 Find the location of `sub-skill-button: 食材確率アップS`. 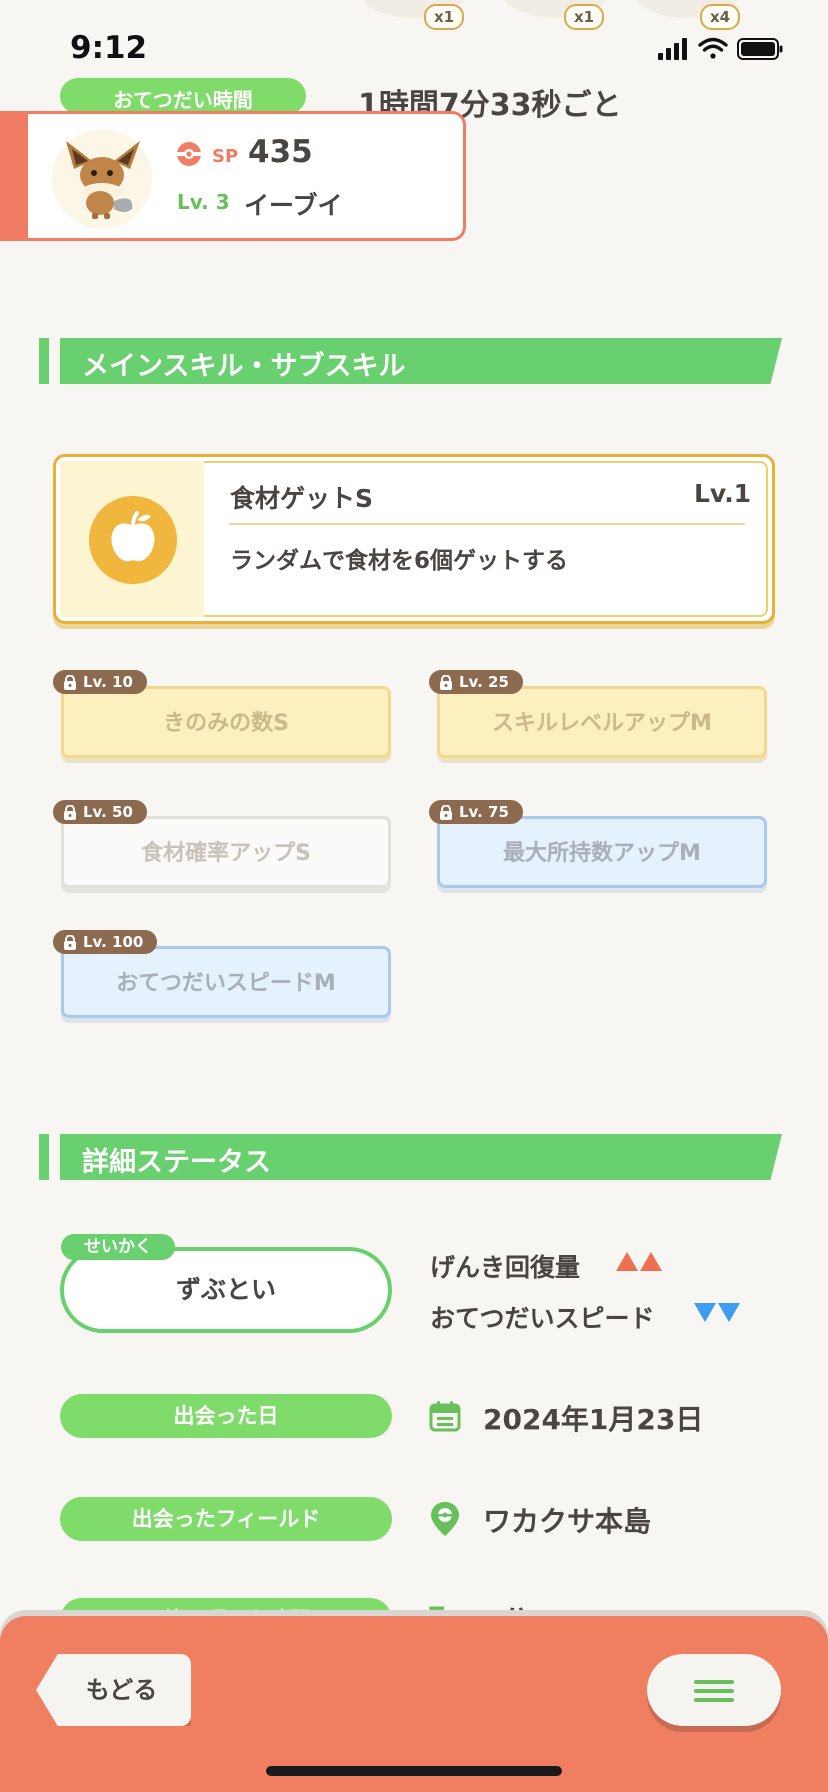

sub-skill-button: 食材確率アップS is located at coordinates (226, 852).